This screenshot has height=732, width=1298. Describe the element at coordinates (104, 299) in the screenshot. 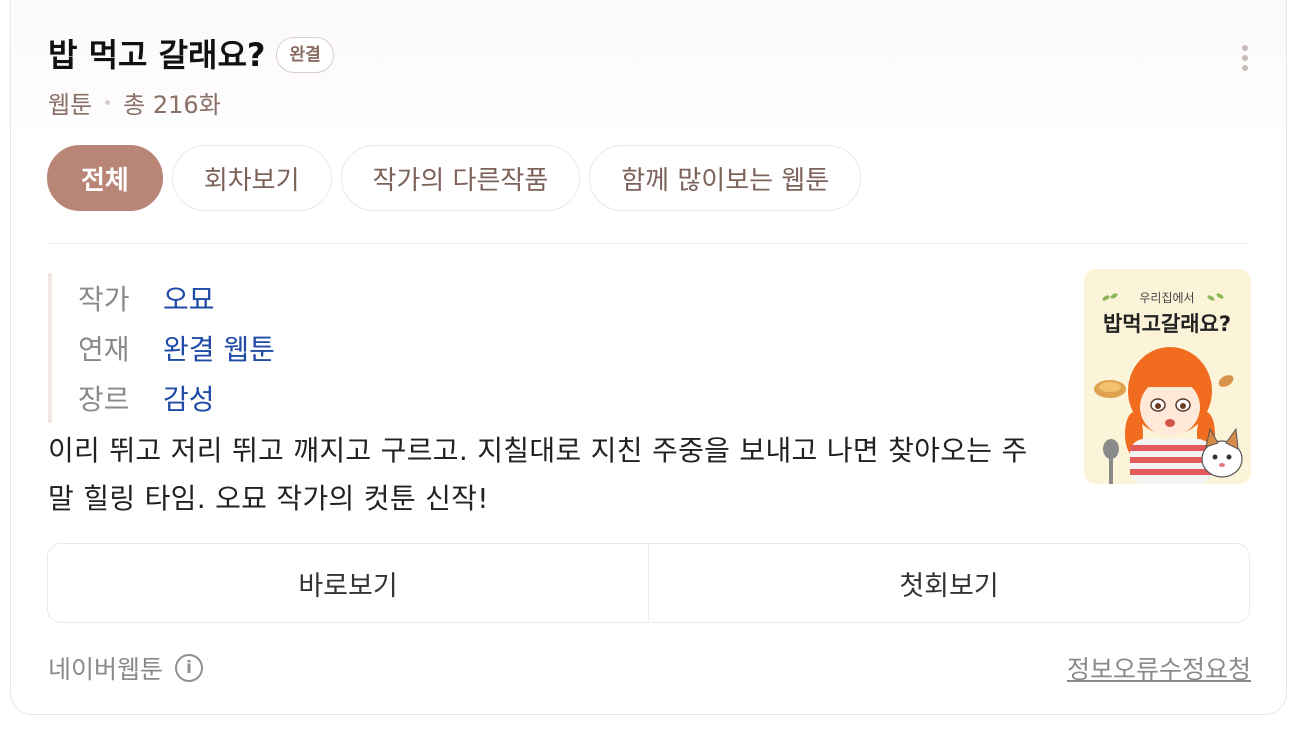

I see `info-label: 작가` at that location.